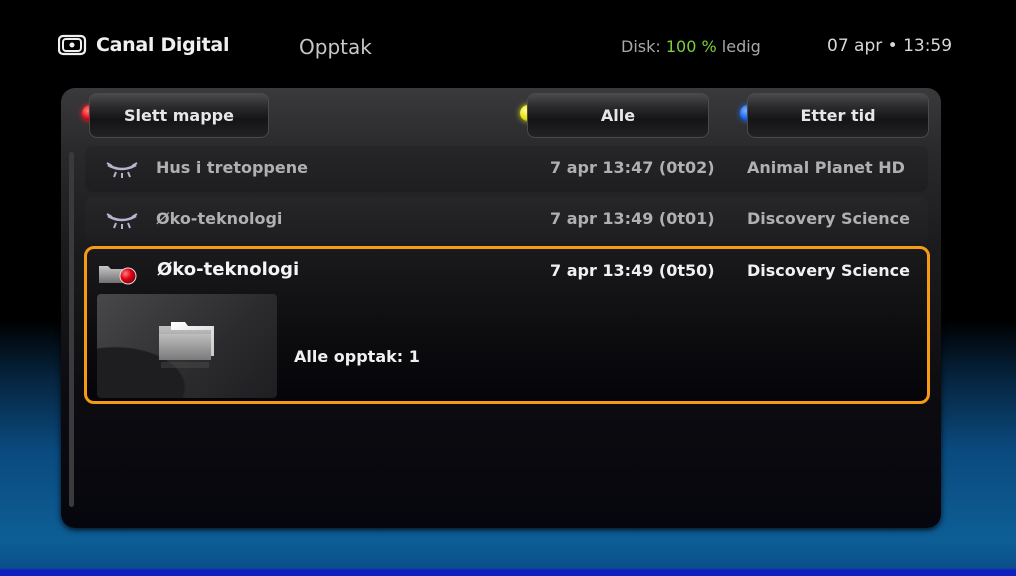 This screenshot has height=576, width=1016. What do you see at coordinates (219, 218) in the screenshot?
I see `recording-title: Øko-teknologi` at bounding box center [219, 218].